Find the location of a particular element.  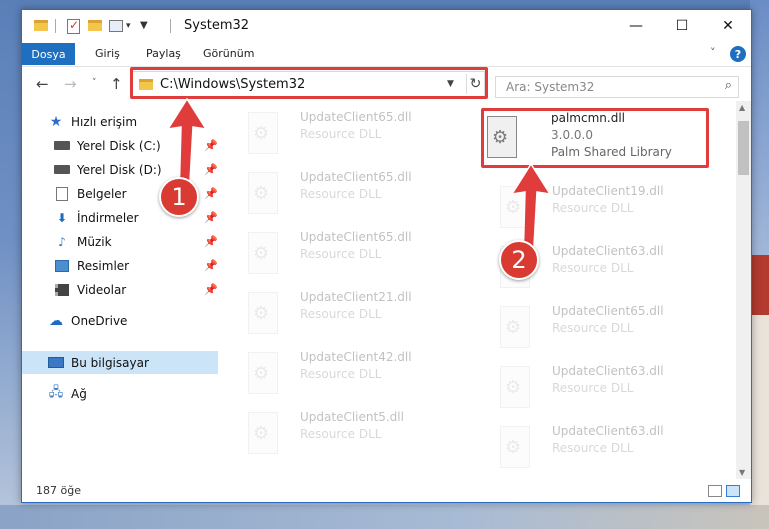

status-bar: 187 öğe is located at coordinates (386, 491).